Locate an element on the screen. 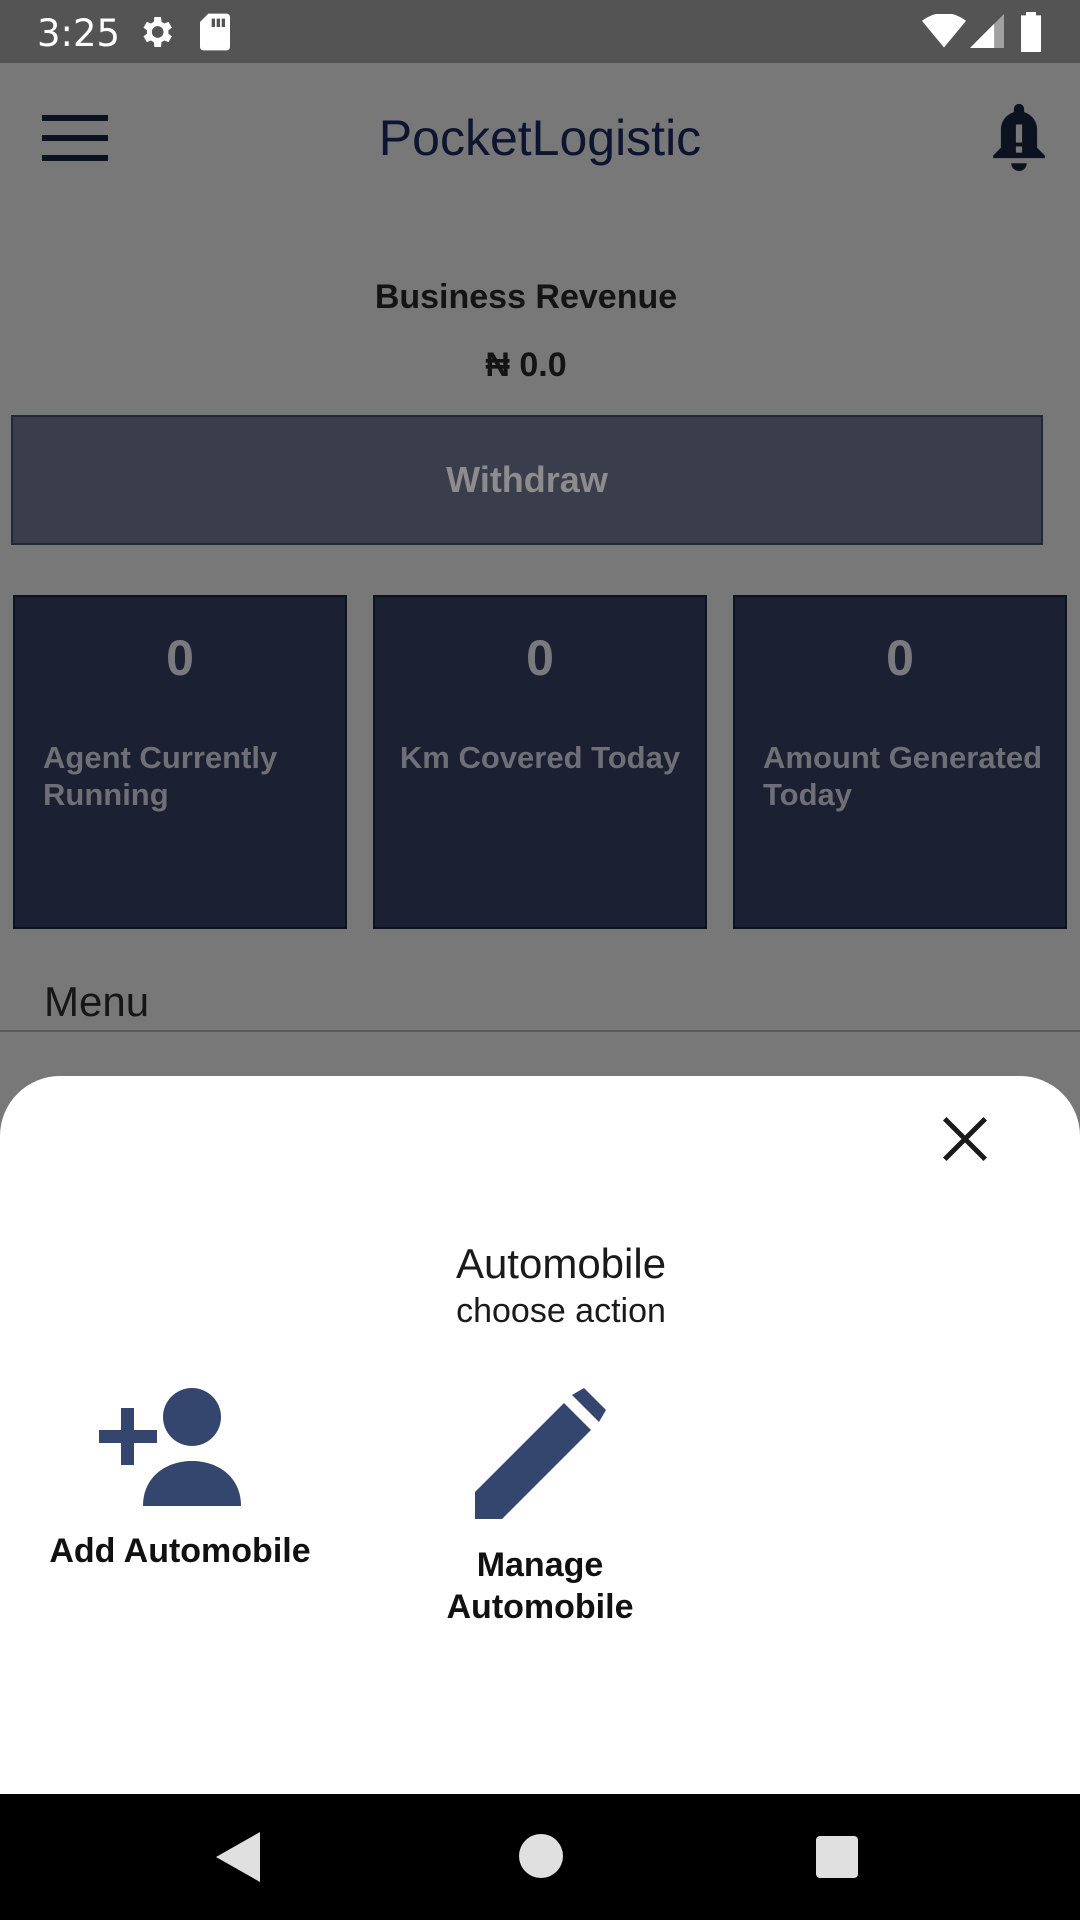 The width and height of the screenshot is (1080, 1920). add-person-icon is located at coordinates (170, 1447).